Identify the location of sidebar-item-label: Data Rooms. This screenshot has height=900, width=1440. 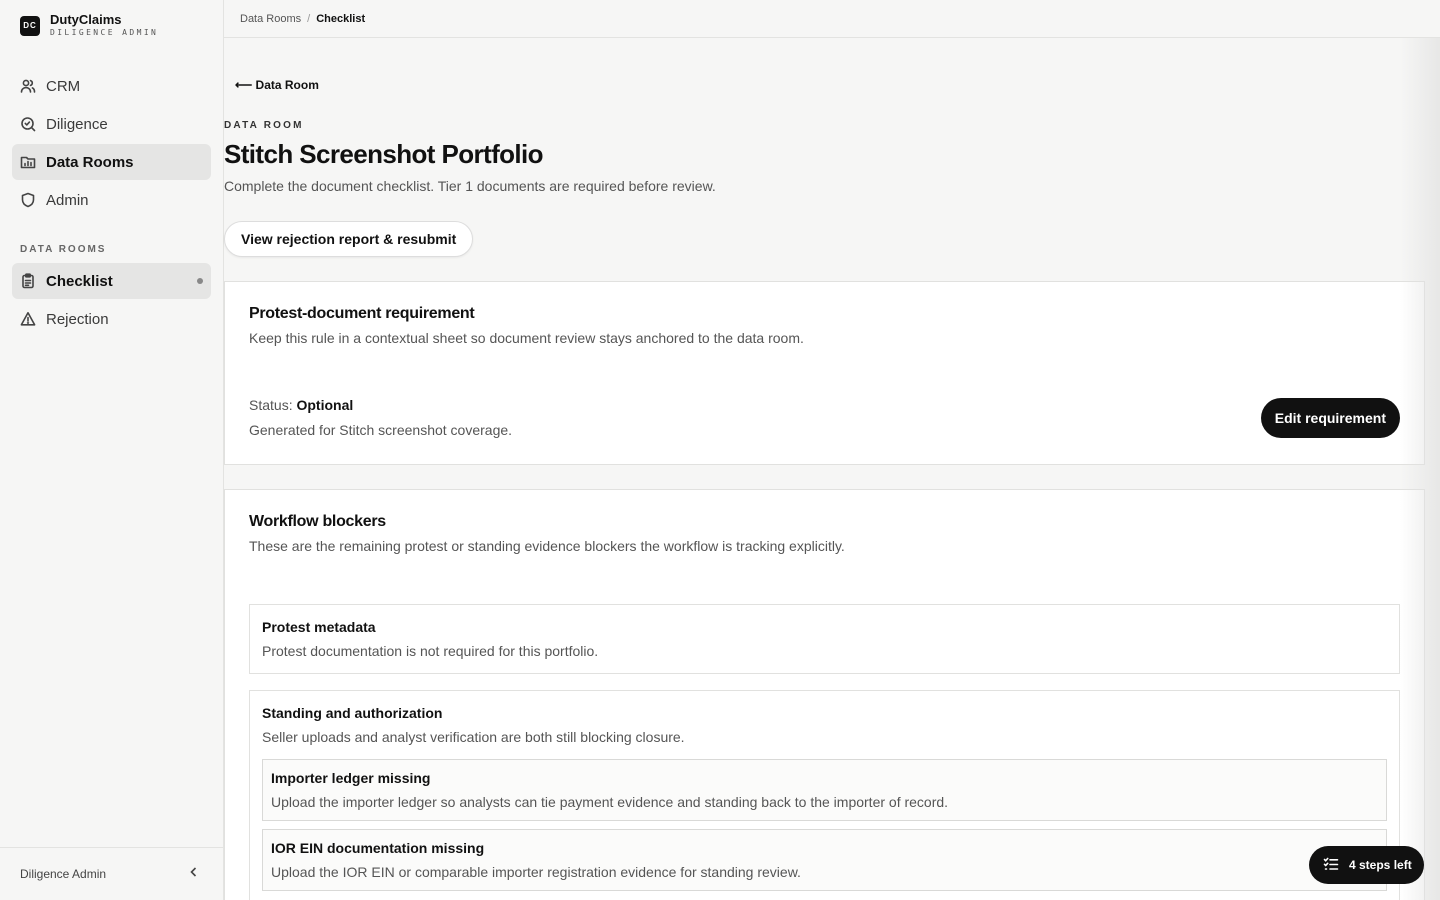
(90, 162).